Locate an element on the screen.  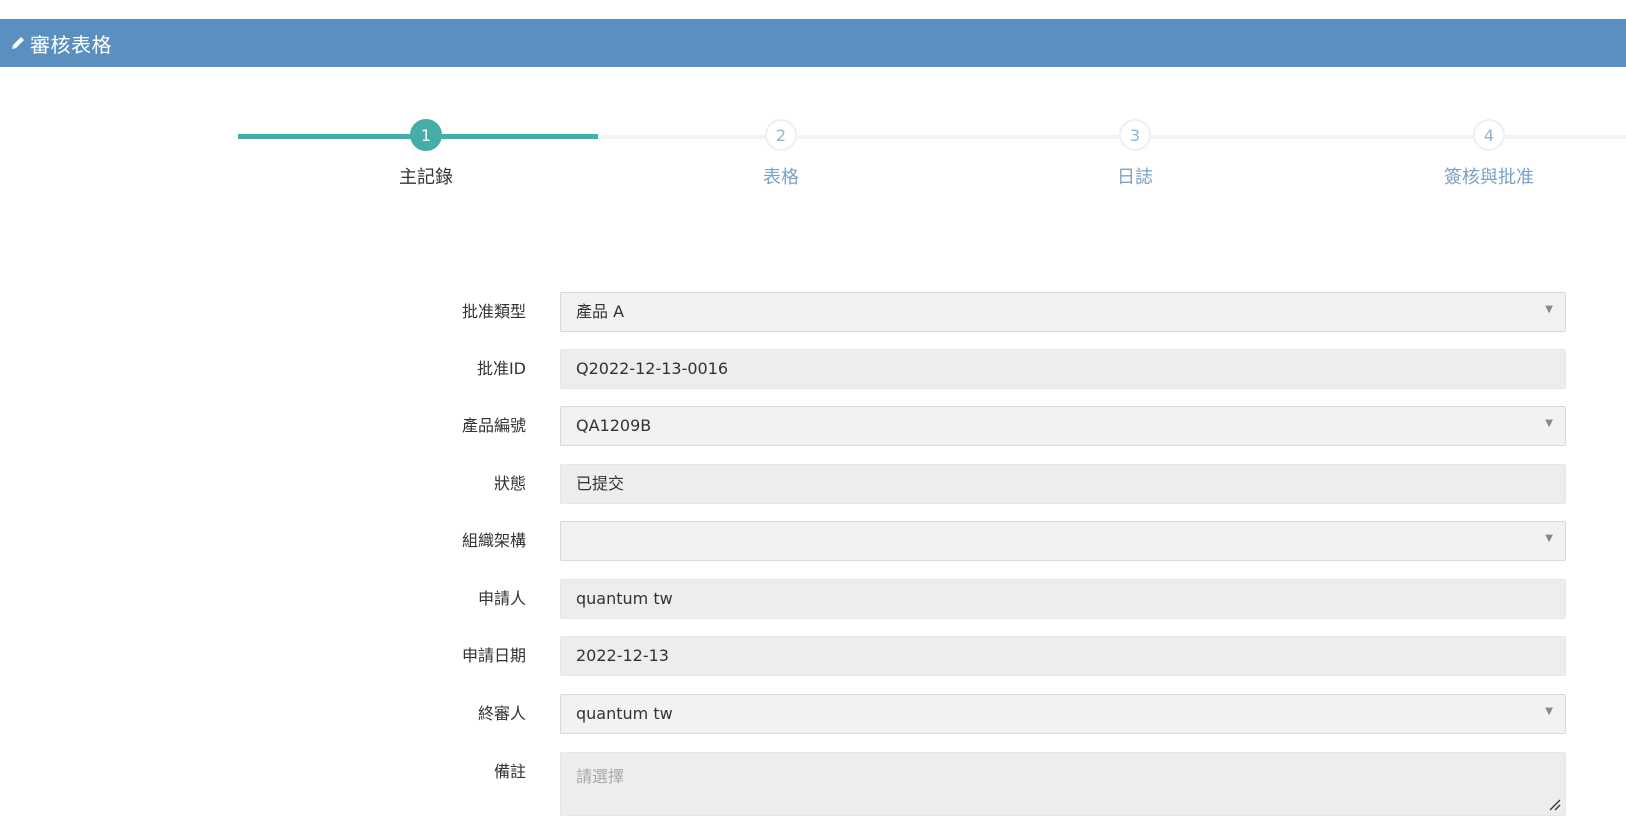
step-number: 3 is located at coordinates (1135, 135).